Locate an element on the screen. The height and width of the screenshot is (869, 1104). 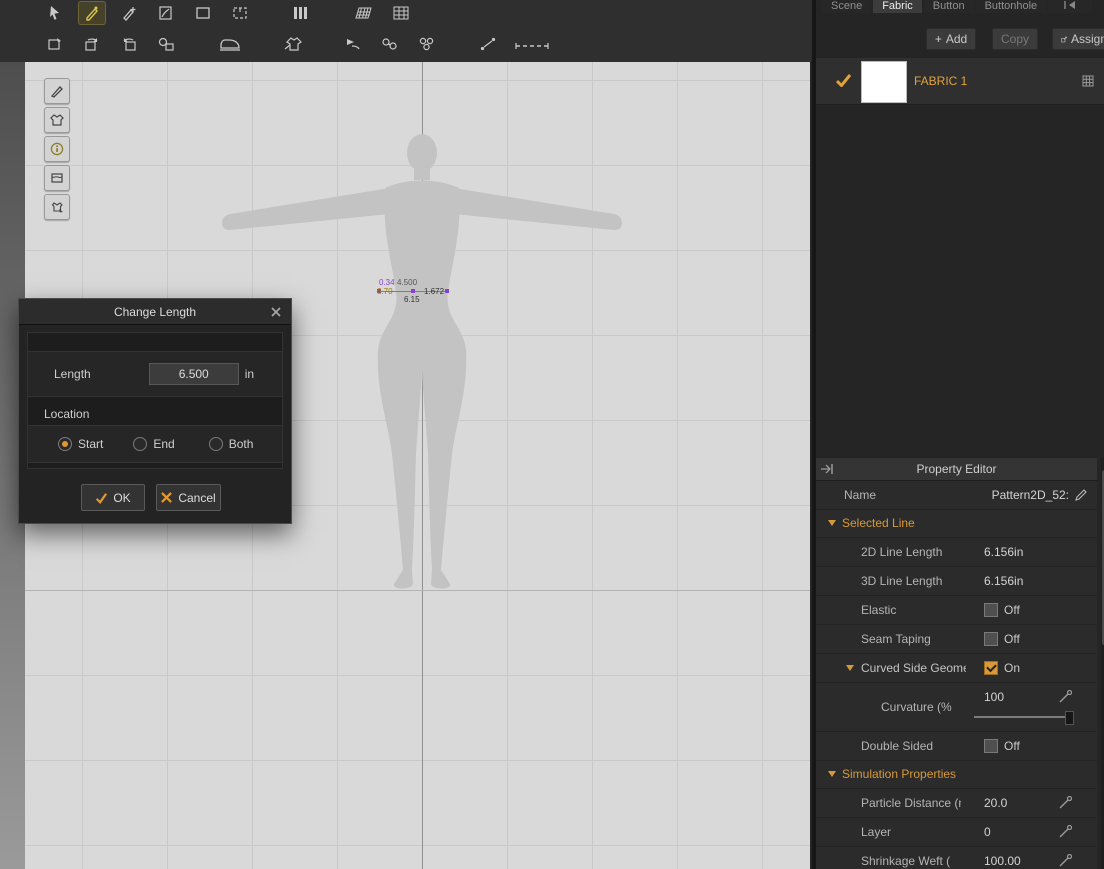
pattern-shirt-button is located at coordinates (57, 120).